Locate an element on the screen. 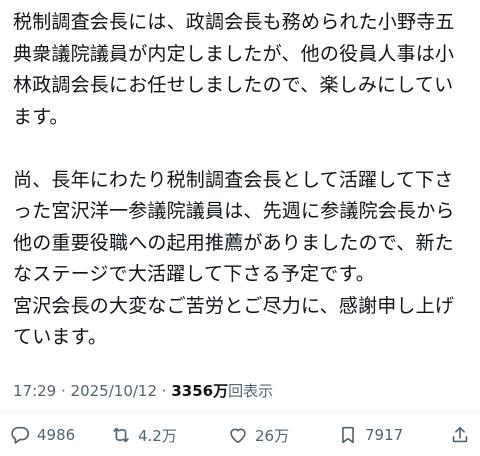 The image size is (480, 456). like-button: 26万 is located at coordinates (258, 435).